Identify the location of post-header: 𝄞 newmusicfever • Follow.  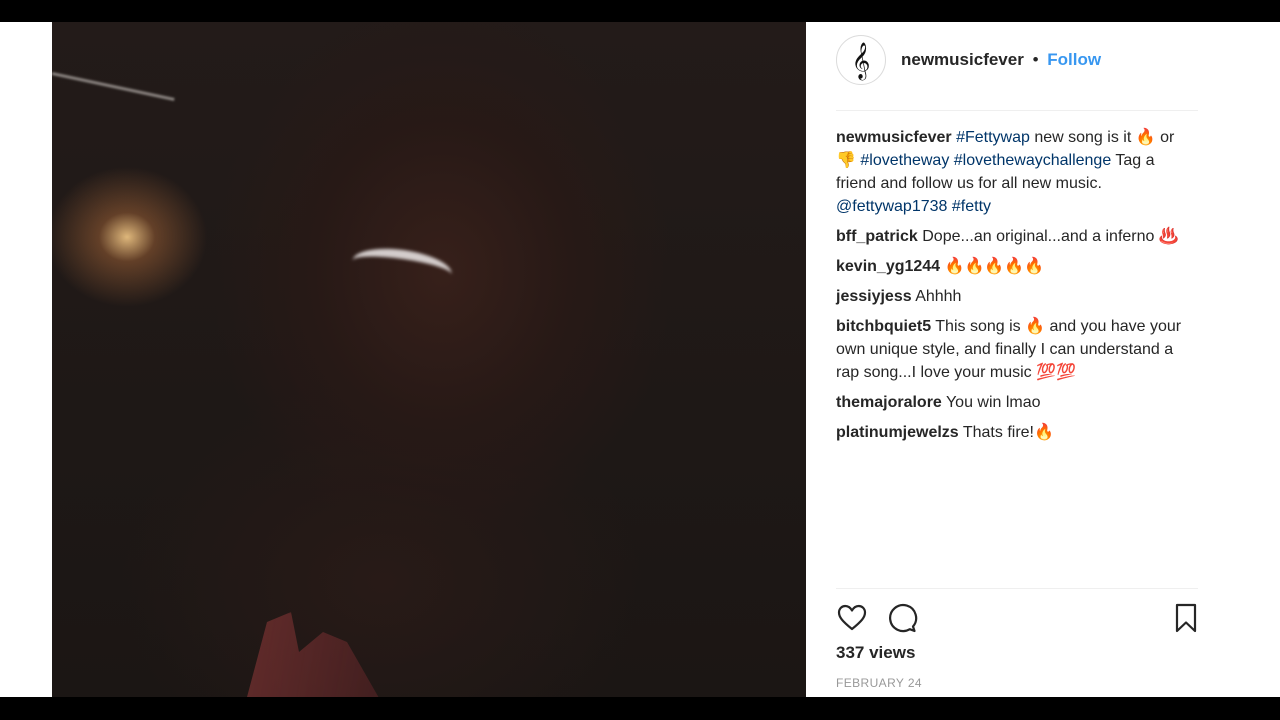
(1017, 60).